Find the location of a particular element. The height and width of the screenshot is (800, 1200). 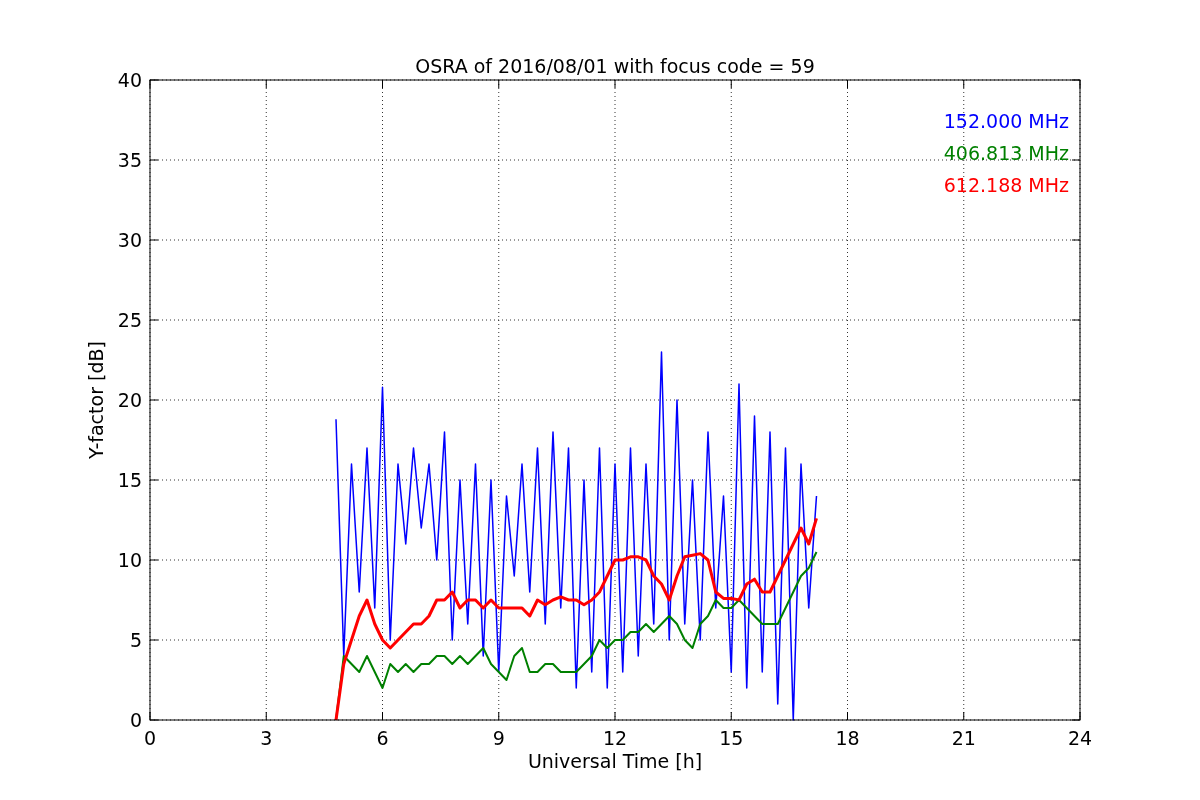

tick-label: 20 is located at coordinates (129, 400).